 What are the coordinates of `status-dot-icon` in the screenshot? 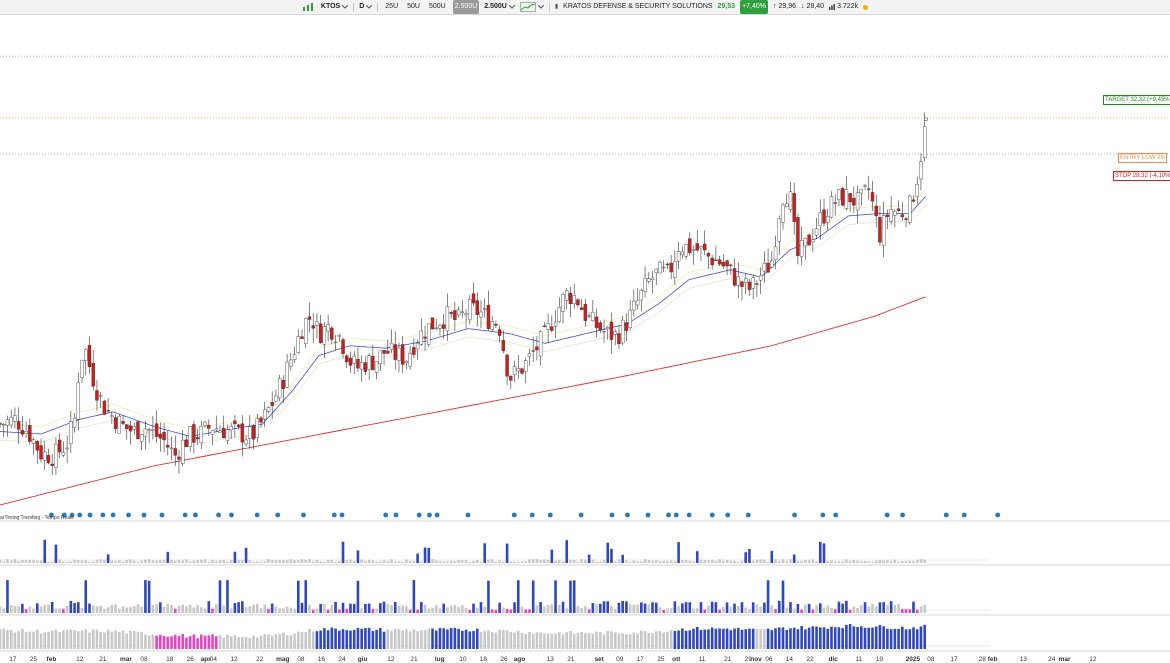 It's located at (866, 7).